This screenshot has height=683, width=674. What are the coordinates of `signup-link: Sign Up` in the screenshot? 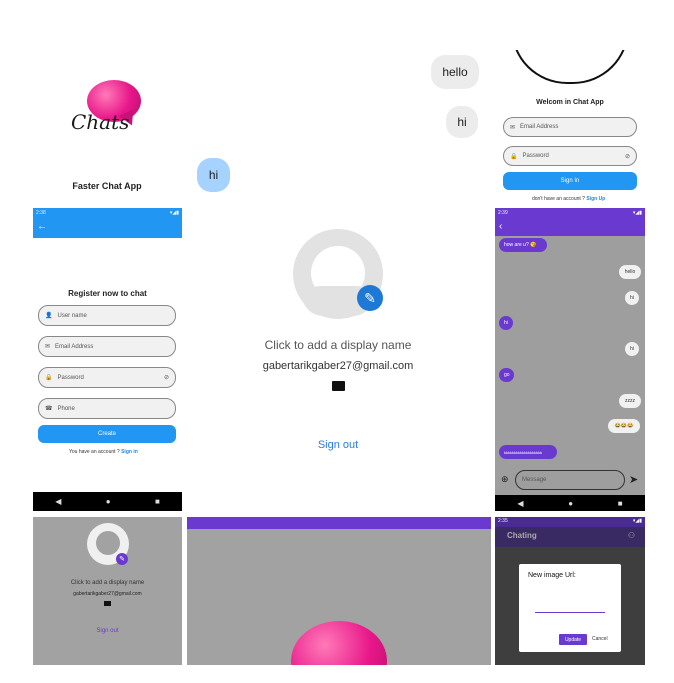 It's located at (595, 199).